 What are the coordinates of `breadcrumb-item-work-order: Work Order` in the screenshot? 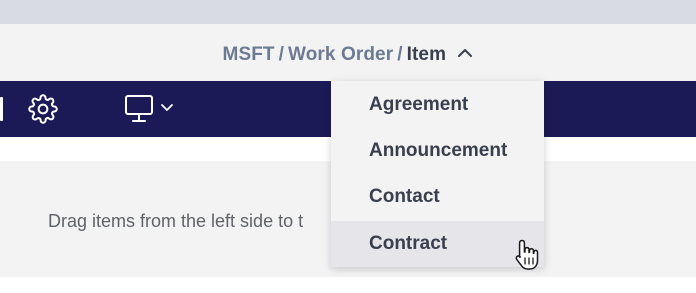 It's located at (340, 54).